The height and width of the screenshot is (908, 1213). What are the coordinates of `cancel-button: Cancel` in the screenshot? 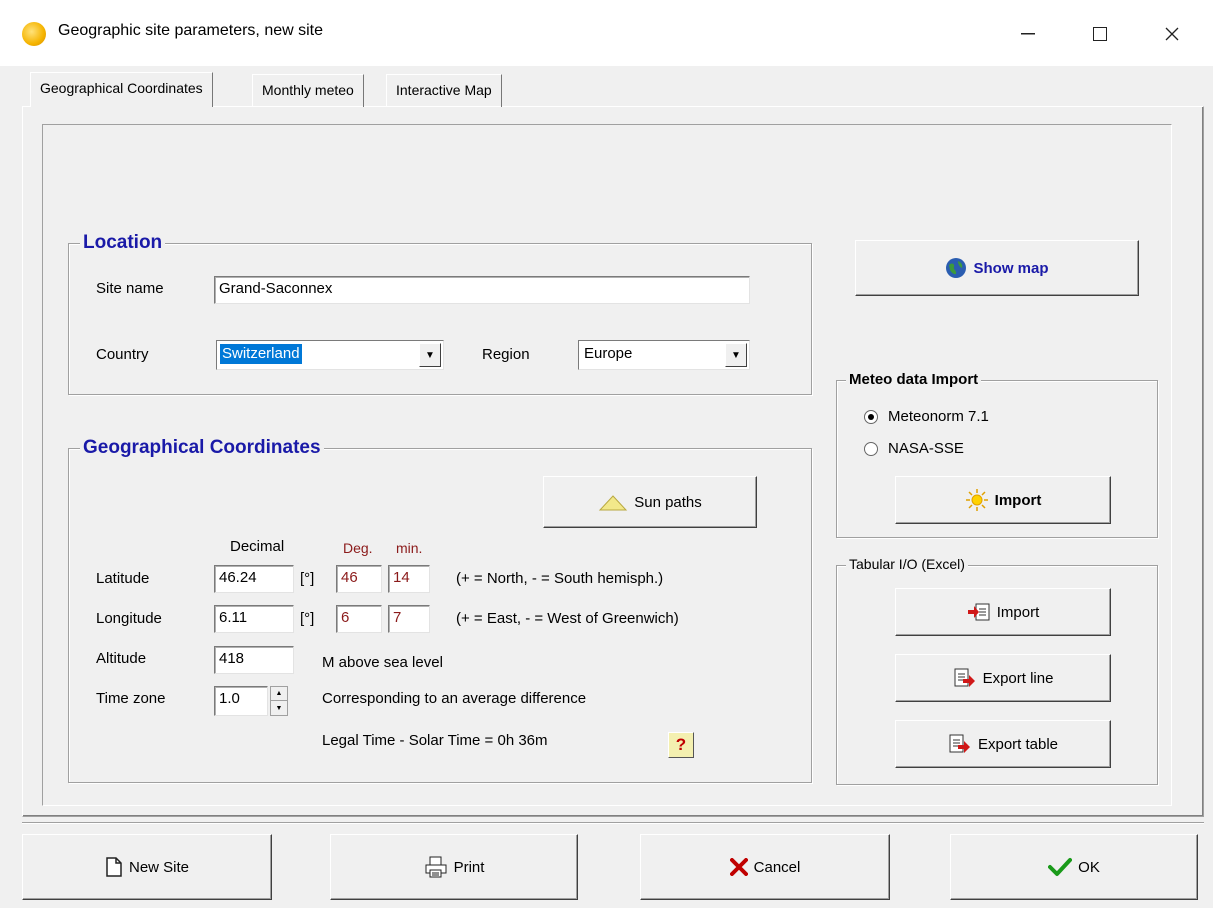 It's located at (765, 867).